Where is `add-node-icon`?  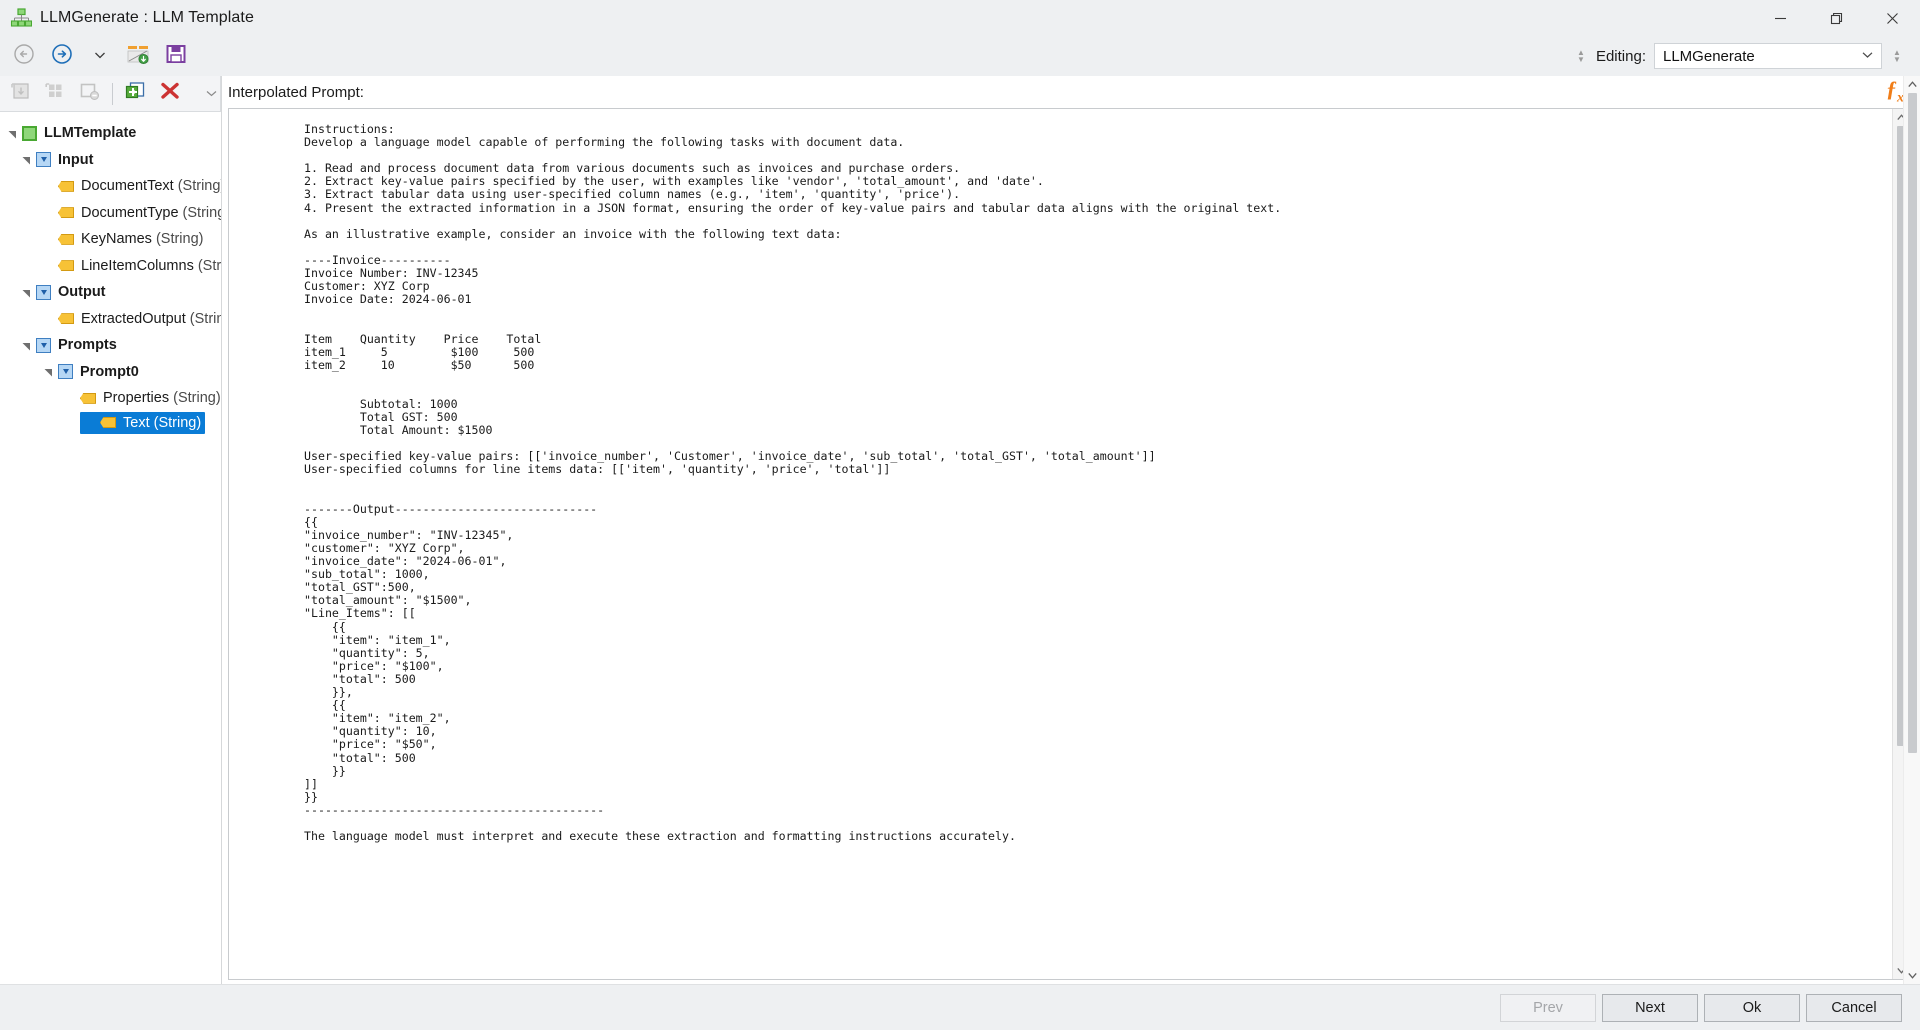 add-node-icon is located at coordinates (21, 93).